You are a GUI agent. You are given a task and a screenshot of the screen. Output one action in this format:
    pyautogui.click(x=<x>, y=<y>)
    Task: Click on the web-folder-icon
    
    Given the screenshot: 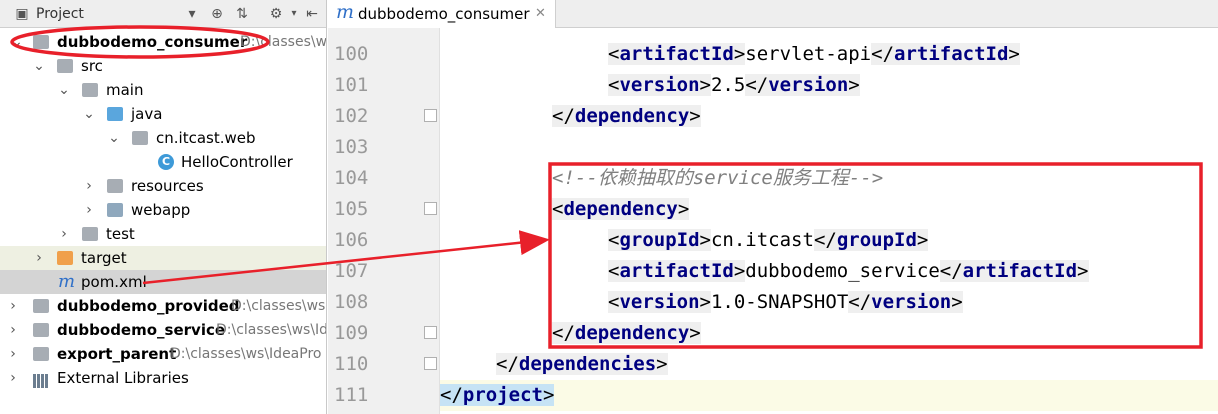 What is the action you would take?
    pyautogui.click(x=115, y=210)
    